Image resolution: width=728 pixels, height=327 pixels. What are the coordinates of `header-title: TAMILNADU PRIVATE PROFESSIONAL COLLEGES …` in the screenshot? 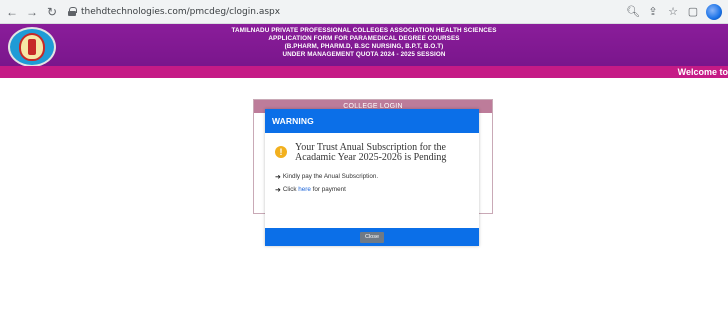 It's located at (364, 43).